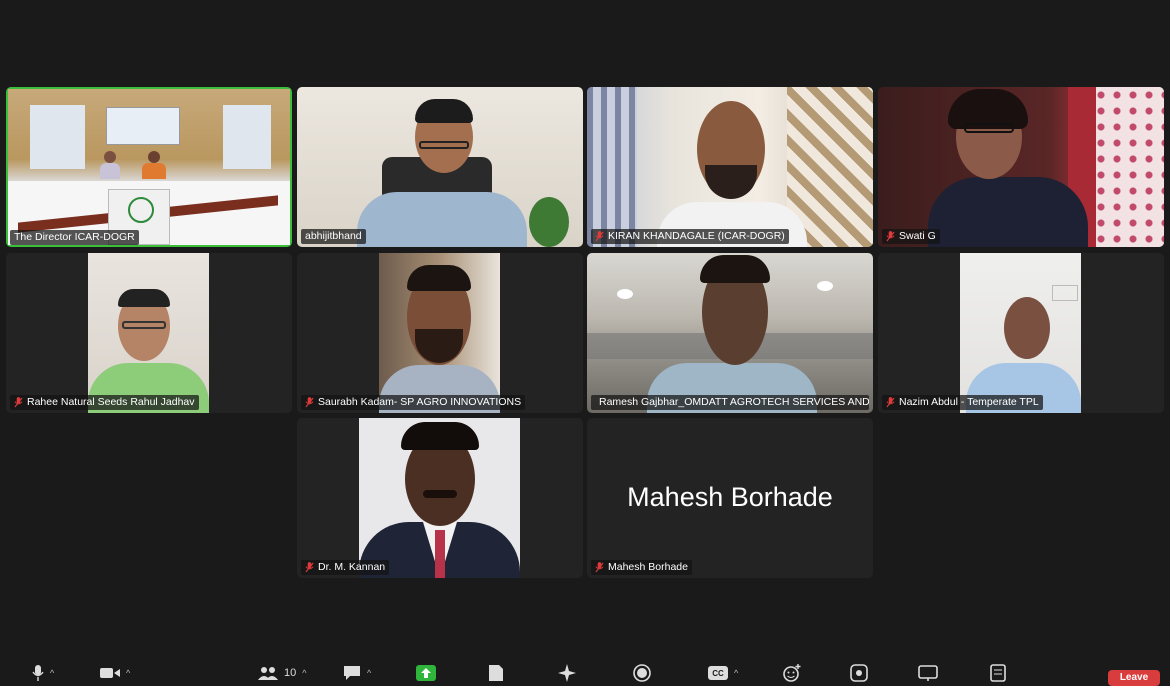 Image resolution: width=1170 pixels, height=686 pixels. I want to click on video-tile-swati-g: Swati G, so click(1021, 167).